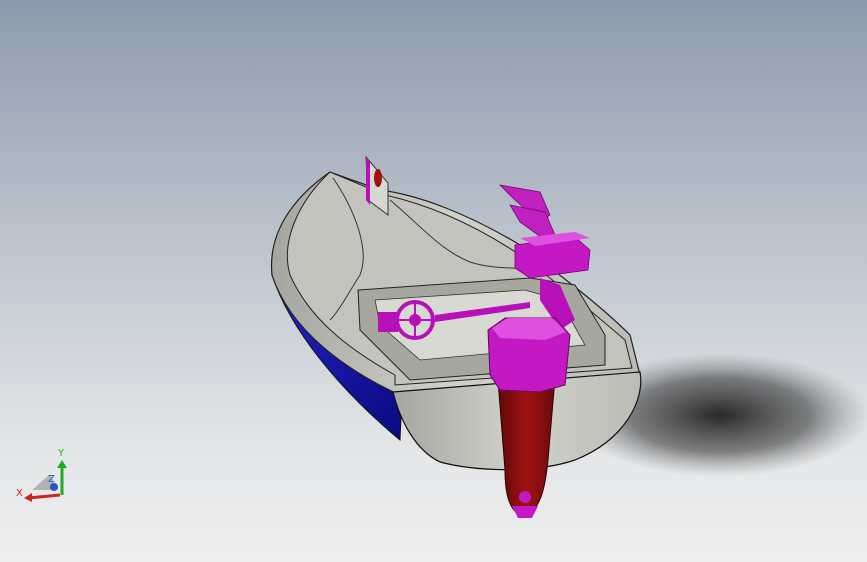 The height and width of the screenshot is (562, 867). Describe the element at coordinates (62, 464) in the screenshot. I see `y-axis-arrowhead` at that location.